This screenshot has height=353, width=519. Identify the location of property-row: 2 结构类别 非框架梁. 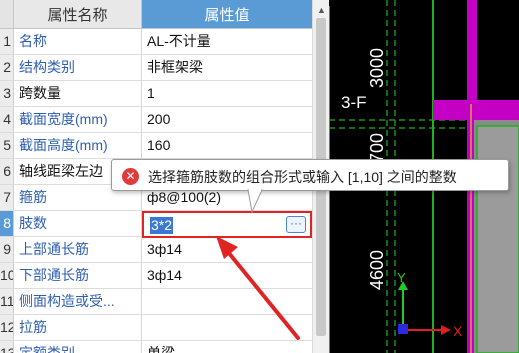
(156, 68).